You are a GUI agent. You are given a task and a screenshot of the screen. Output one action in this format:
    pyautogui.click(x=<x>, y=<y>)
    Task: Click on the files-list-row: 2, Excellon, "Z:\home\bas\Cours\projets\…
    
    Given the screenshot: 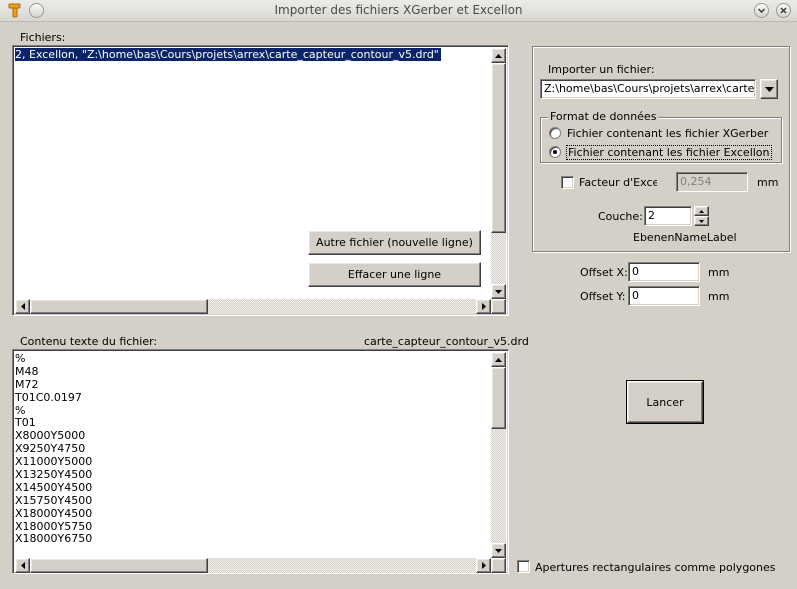 What is the action you would take?
    pyautogui.click(x=228, y=54)
    